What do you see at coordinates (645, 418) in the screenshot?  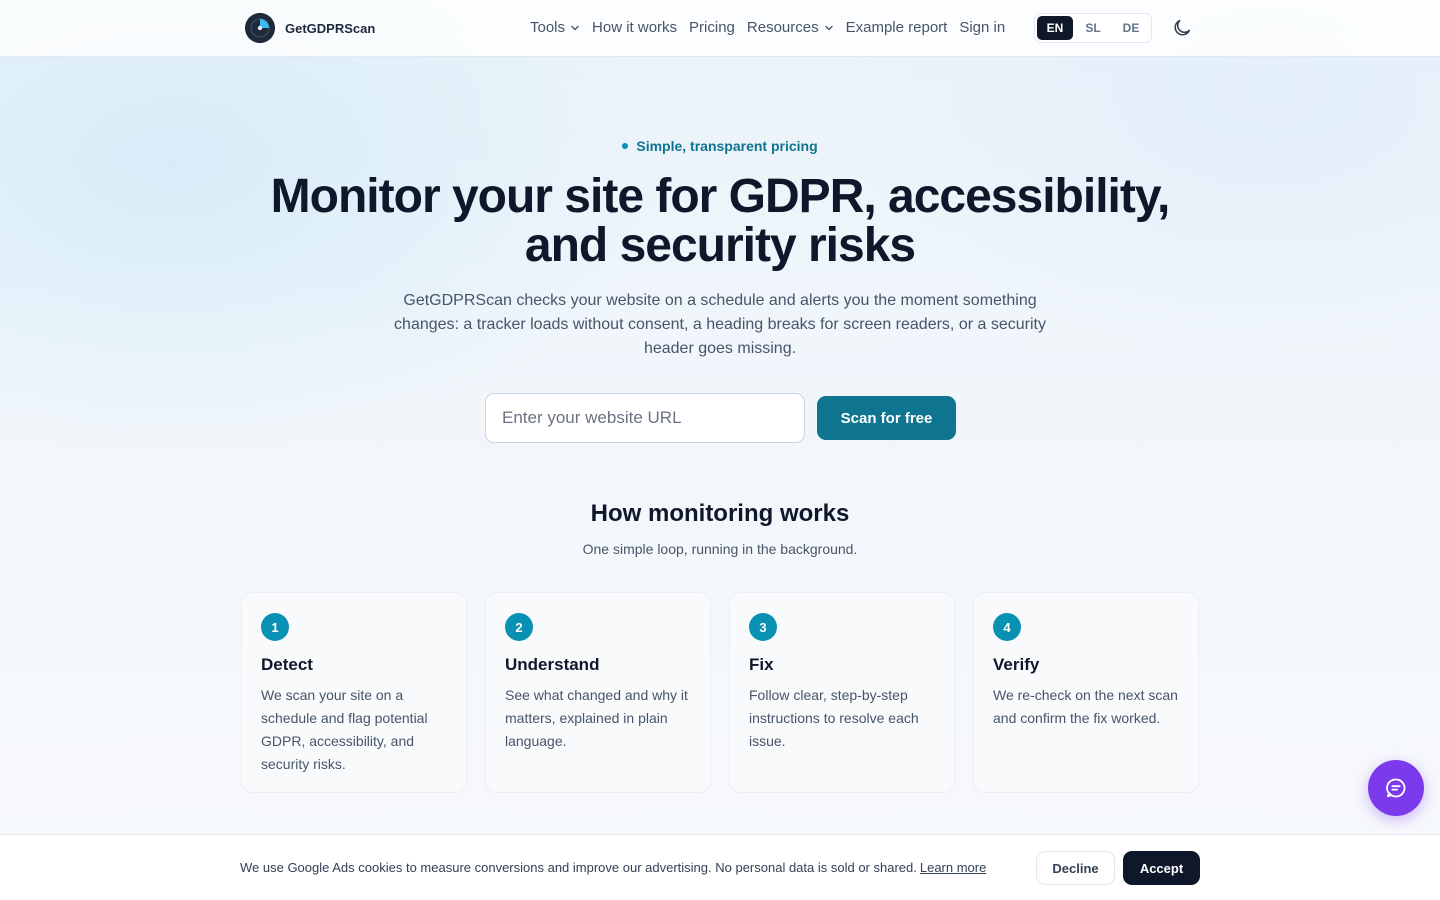 I see `website-url-input` at bounding box center [645, 418].